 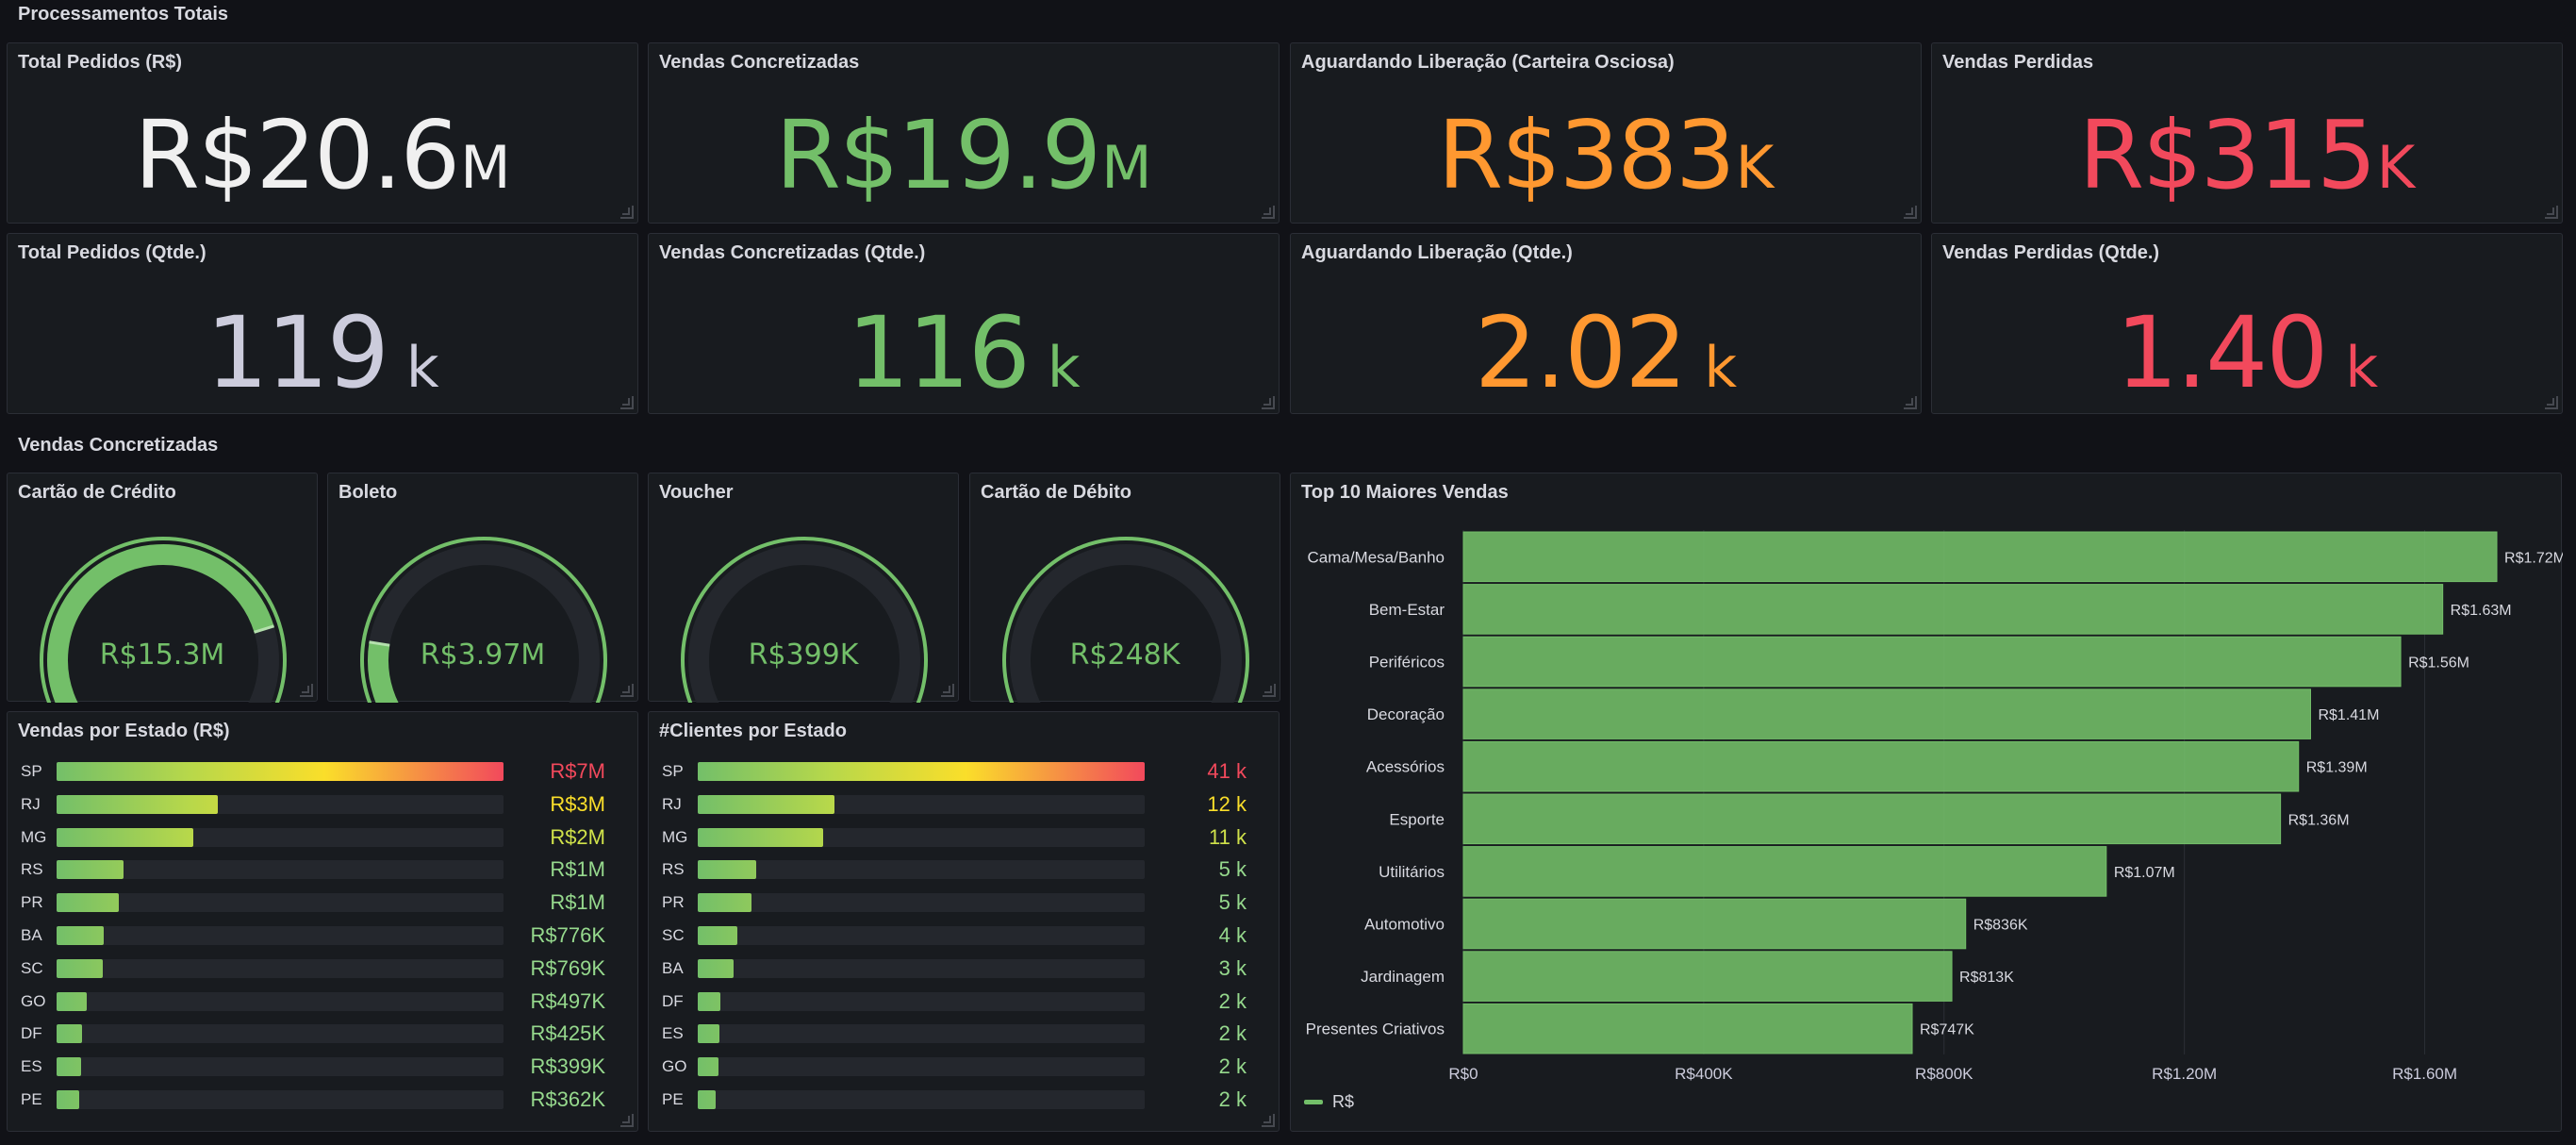 I want to click on panel-title: Vendas Perdidas, so click(x=2018, y=62).